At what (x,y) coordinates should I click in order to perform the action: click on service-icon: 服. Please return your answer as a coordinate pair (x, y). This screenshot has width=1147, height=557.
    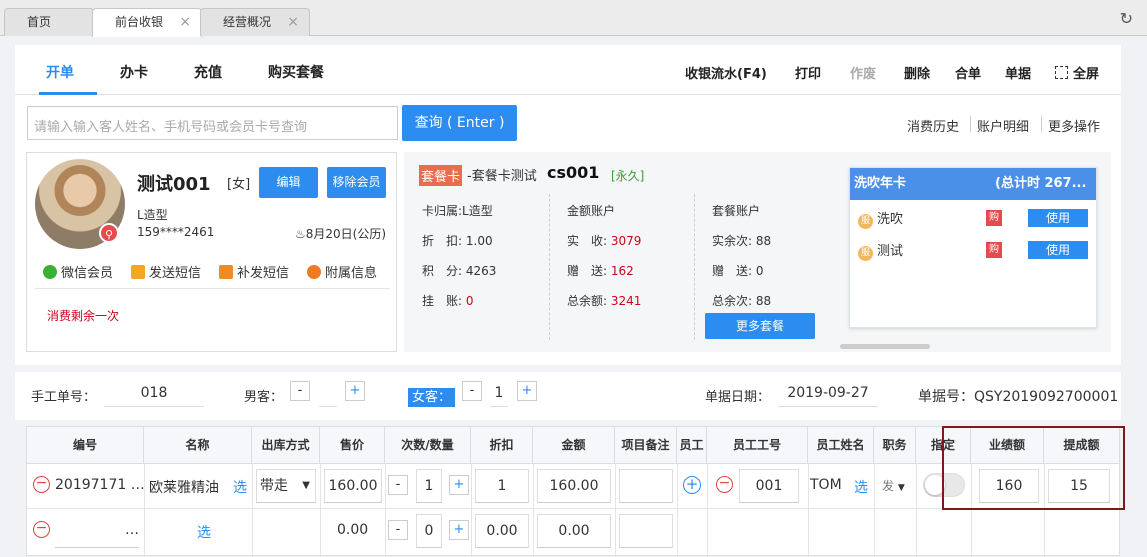
    Looking at the image, I should click on (865, 221).